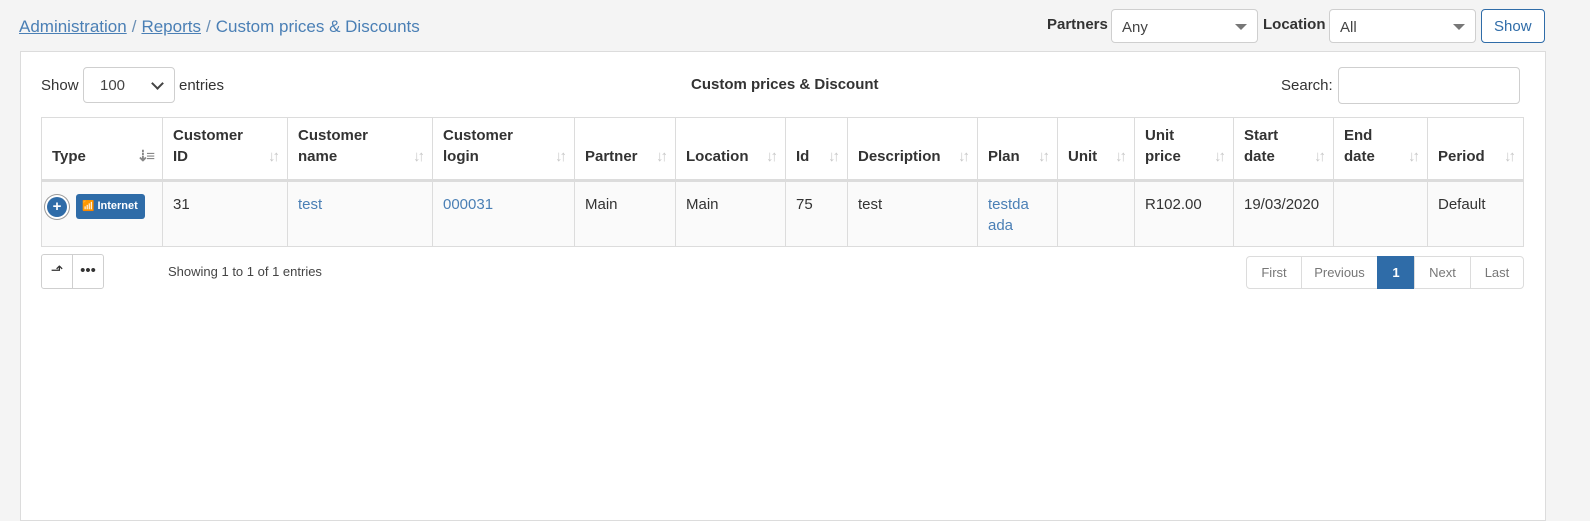 The width and height of the screenshot is (1590, 521). Describe the element at coordinates (318, 156) in the screenshot. I see `column-label: name` at that location.